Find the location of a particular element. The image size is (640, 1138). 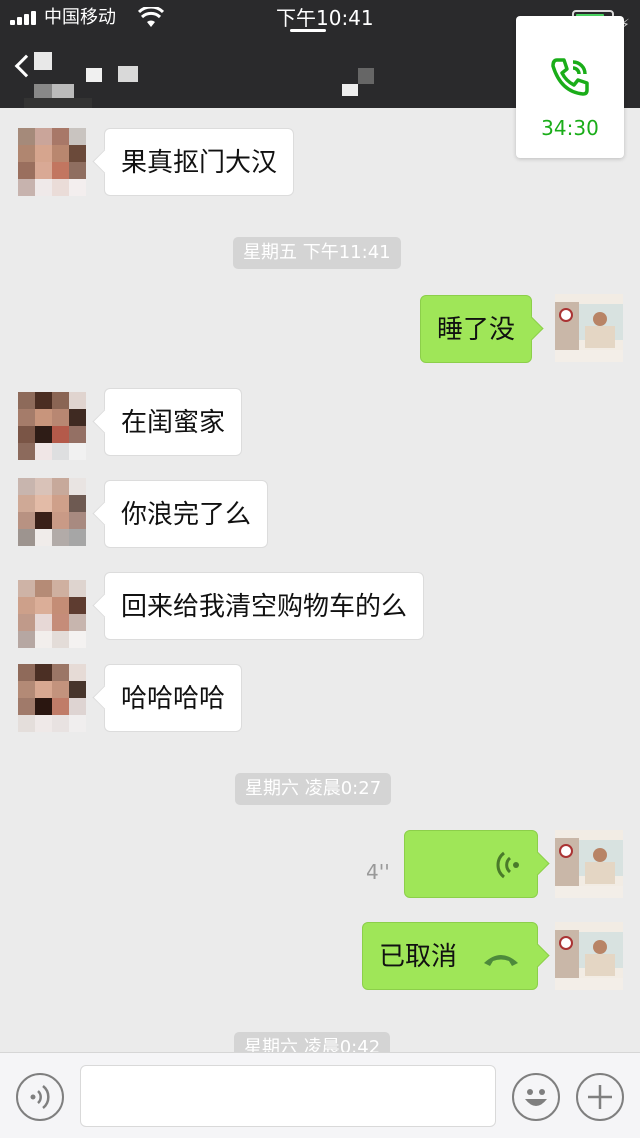

emoji-icon is located at coordinates (536, 1097).